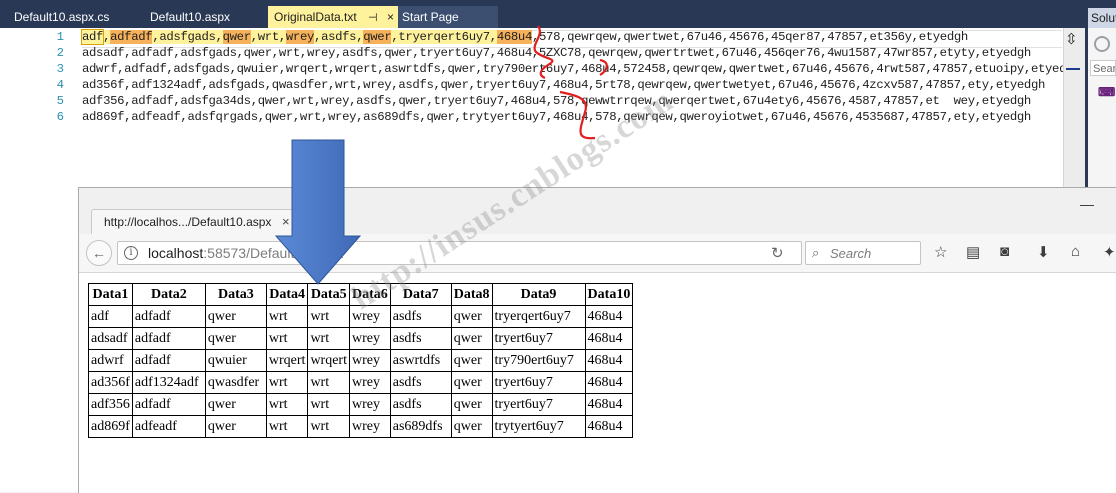 The image size is (1116, 493). Describe the element at coordinates (1071, 39) in the screenshot. I see `split-editor-icon: ⇳` at that location.